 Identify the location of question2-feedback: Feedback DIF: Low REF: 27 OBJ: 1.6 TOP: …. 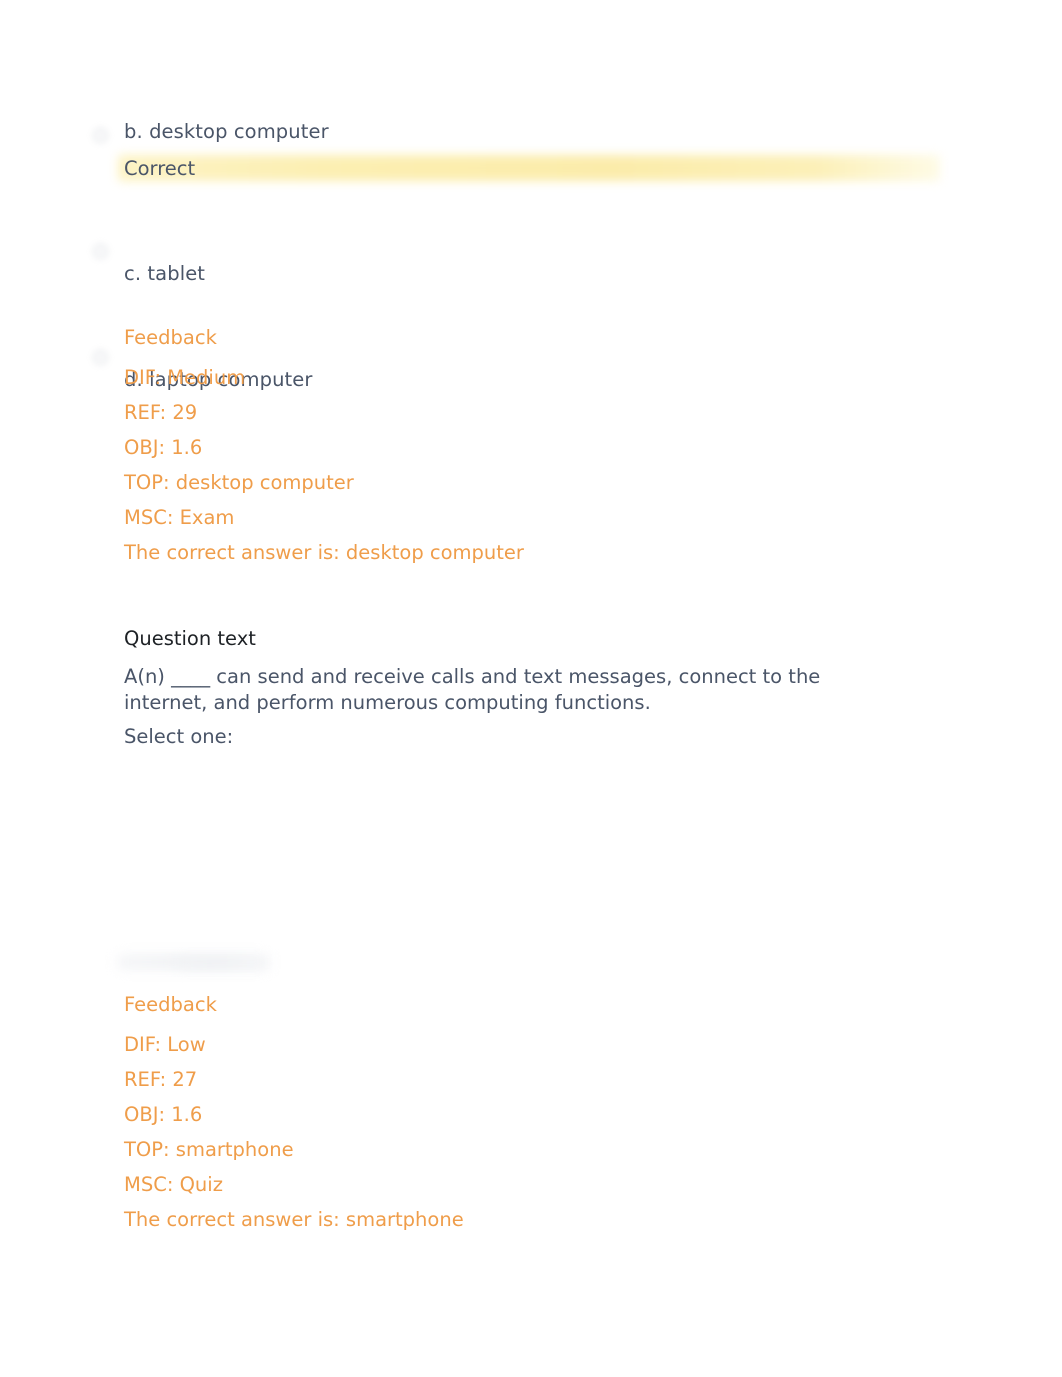
(504, 1112).